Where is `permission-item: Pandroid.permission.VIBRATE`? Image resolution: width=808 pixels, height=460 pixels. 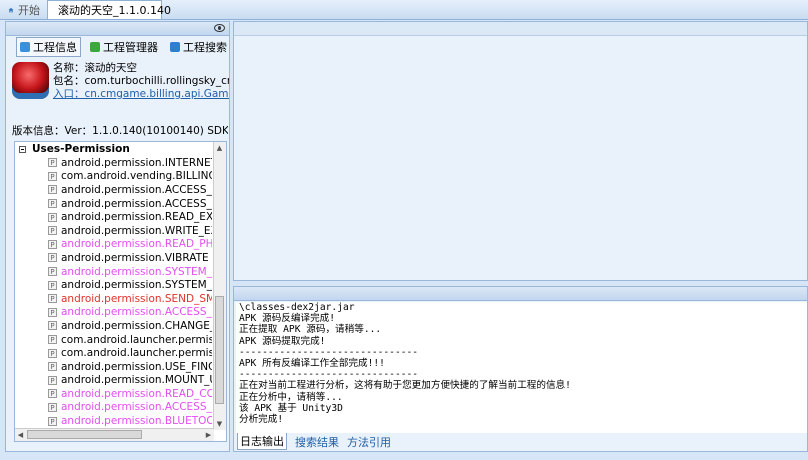 permission-item: Pandroid.permission.VIBRATE is located at coordinates (130, 258).